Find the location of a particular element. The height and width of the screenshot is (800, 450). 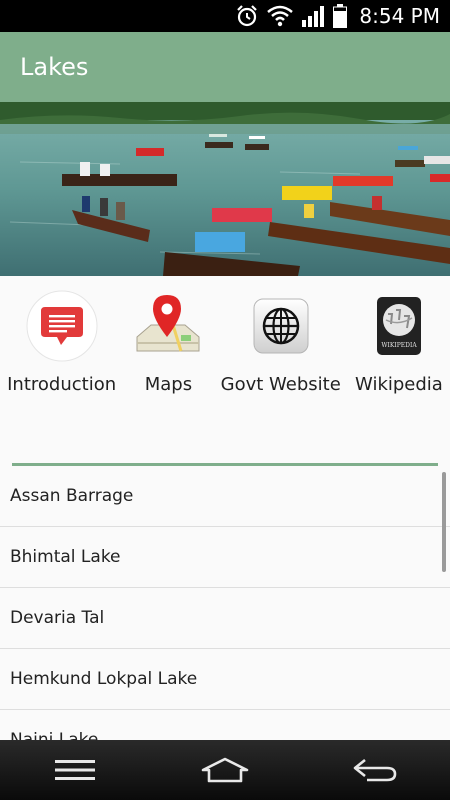

app-bar: Lakes is located at coordinates (225, 67).